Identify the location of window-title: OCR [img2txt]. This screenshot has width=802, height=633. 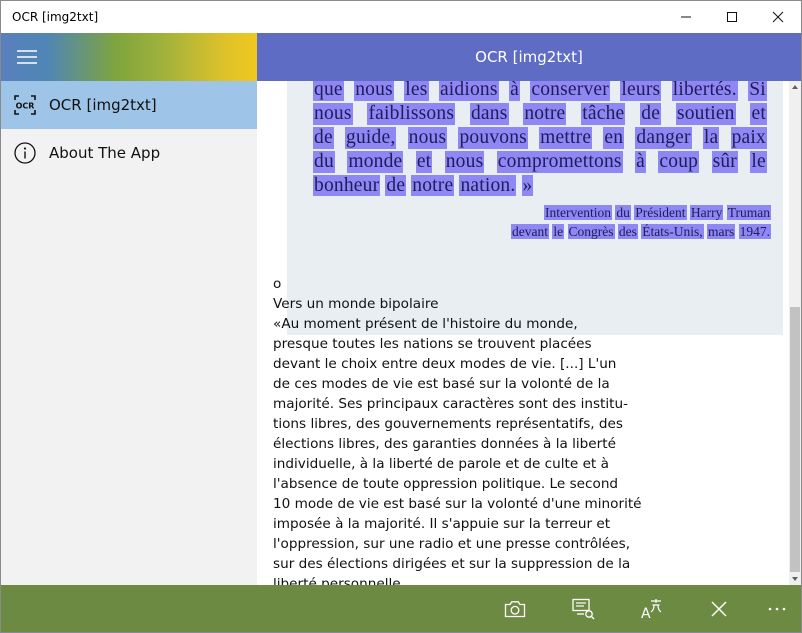
(55, 17).